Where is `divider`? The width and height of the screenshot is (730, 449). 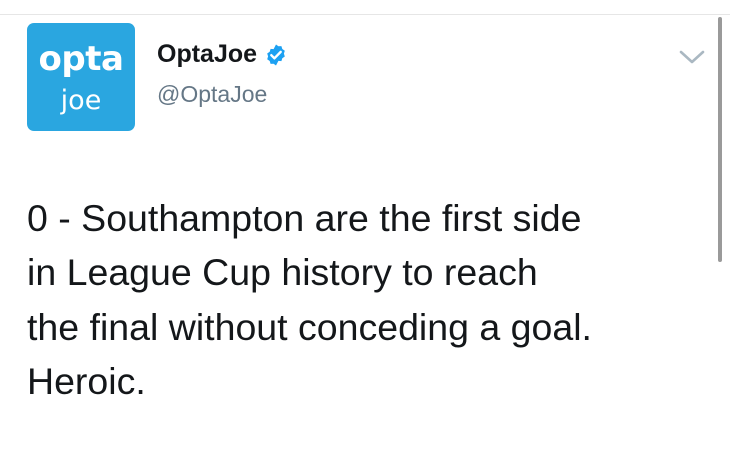 divider is located at coordinates (365, 14).